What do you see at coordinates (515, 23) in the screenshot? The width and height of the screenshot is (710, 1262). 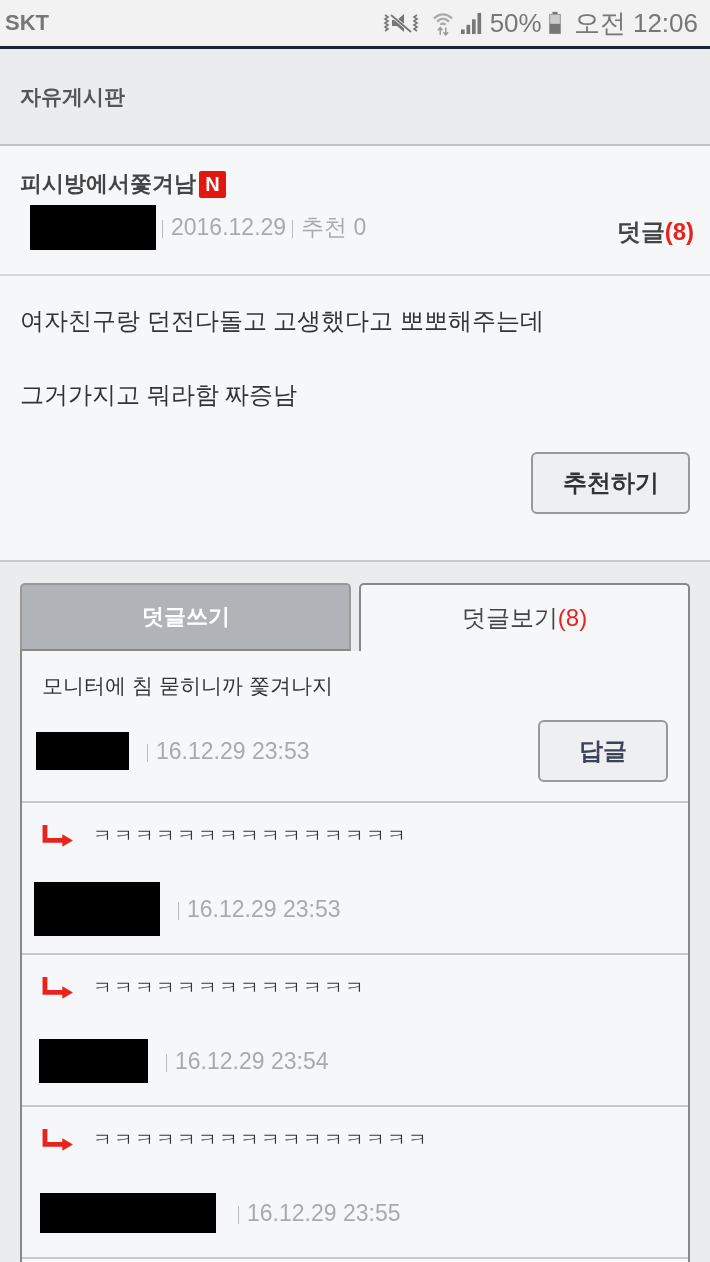 I see `battery-percent: 50%` at bounding box center [515, 23].